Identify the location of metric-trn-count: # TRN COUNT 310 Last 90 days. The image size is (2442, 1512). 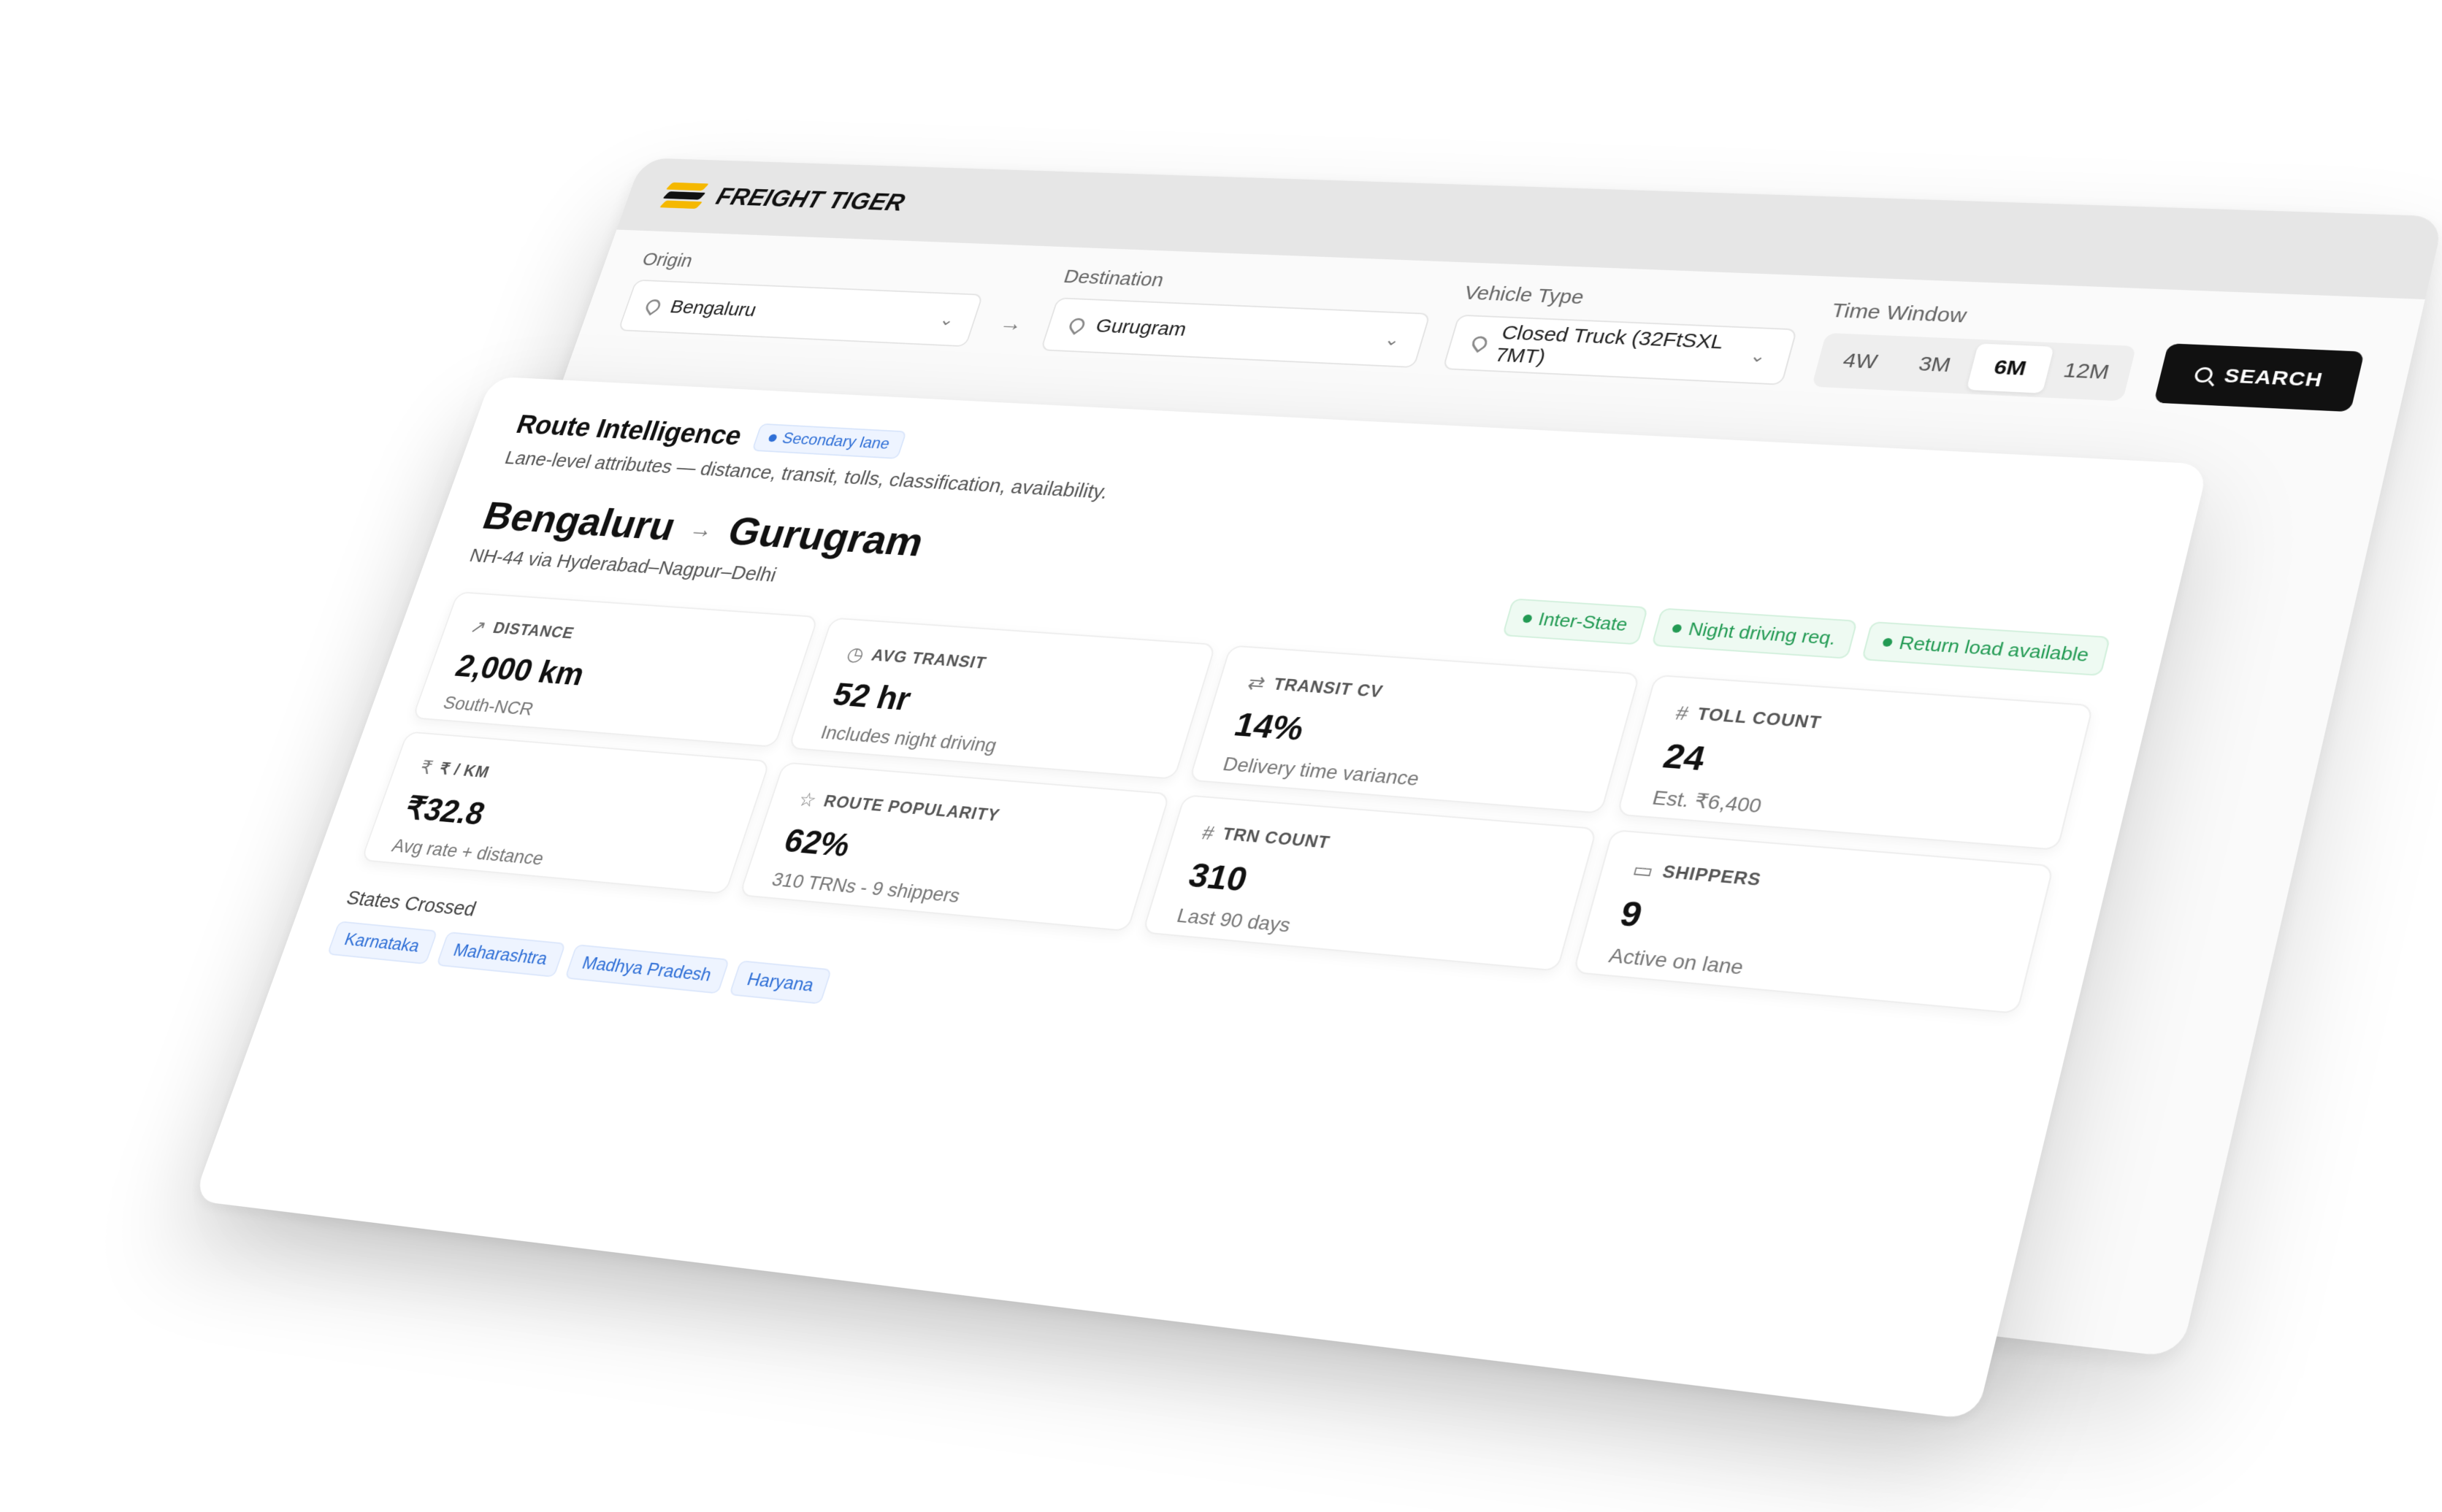
(1369, 883).